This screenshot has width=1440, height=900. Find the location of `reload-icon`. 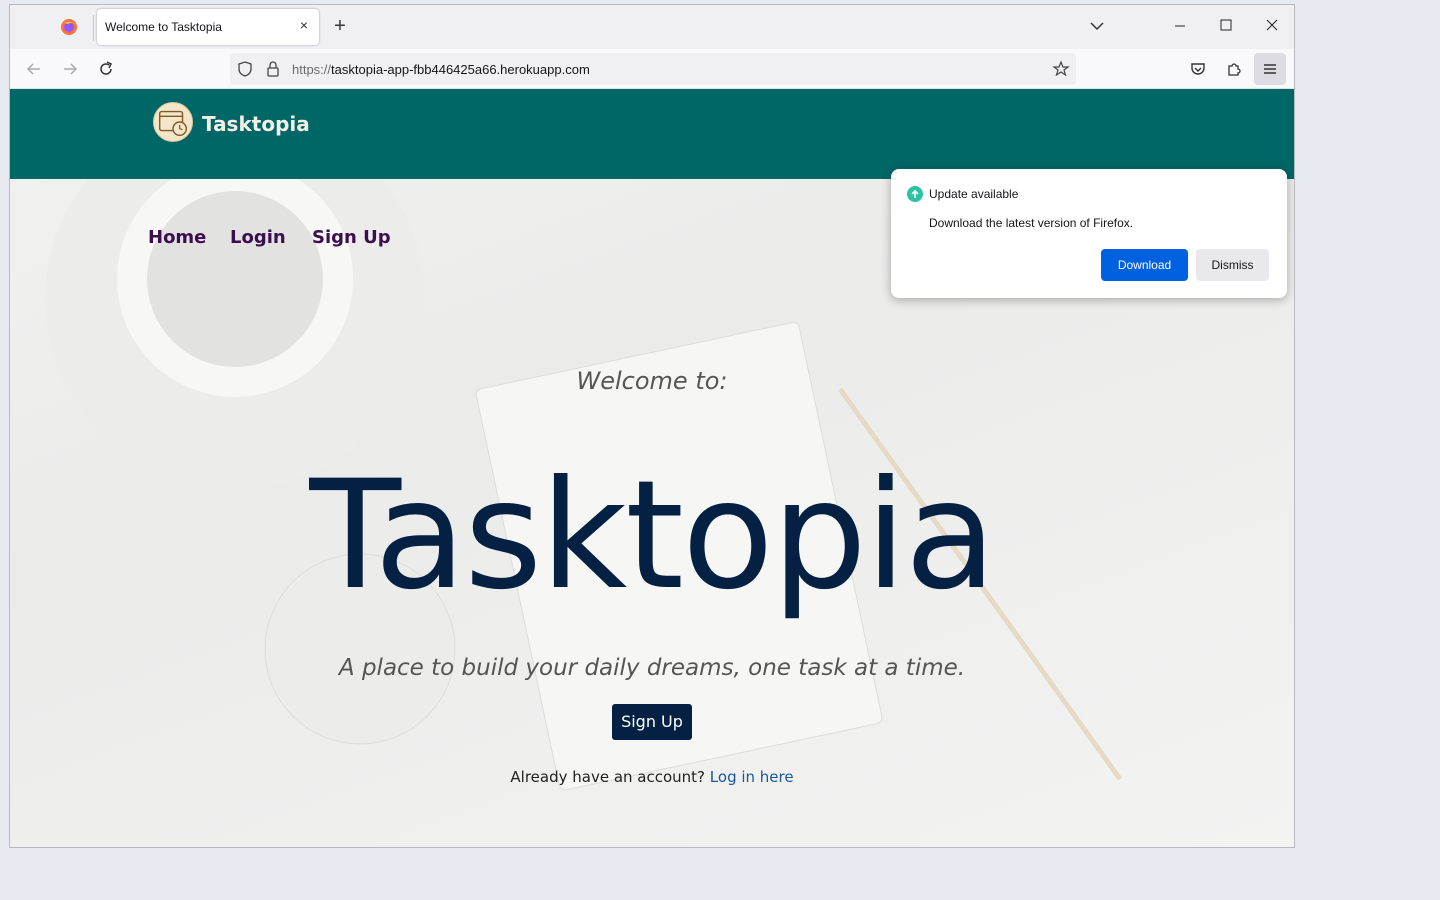

reload-icon is located at coordinates (106, 69).